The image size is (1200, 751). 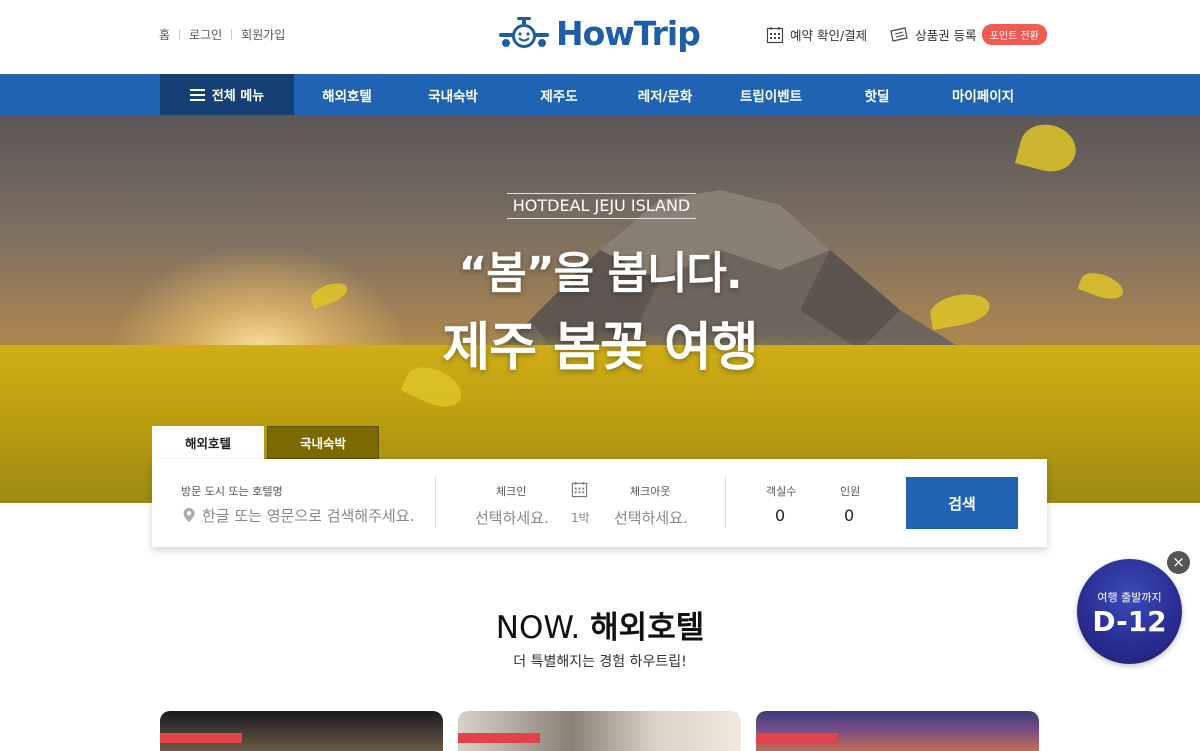 I want to click on section-title-main: 해외호텔, so click(x=647, y=628).